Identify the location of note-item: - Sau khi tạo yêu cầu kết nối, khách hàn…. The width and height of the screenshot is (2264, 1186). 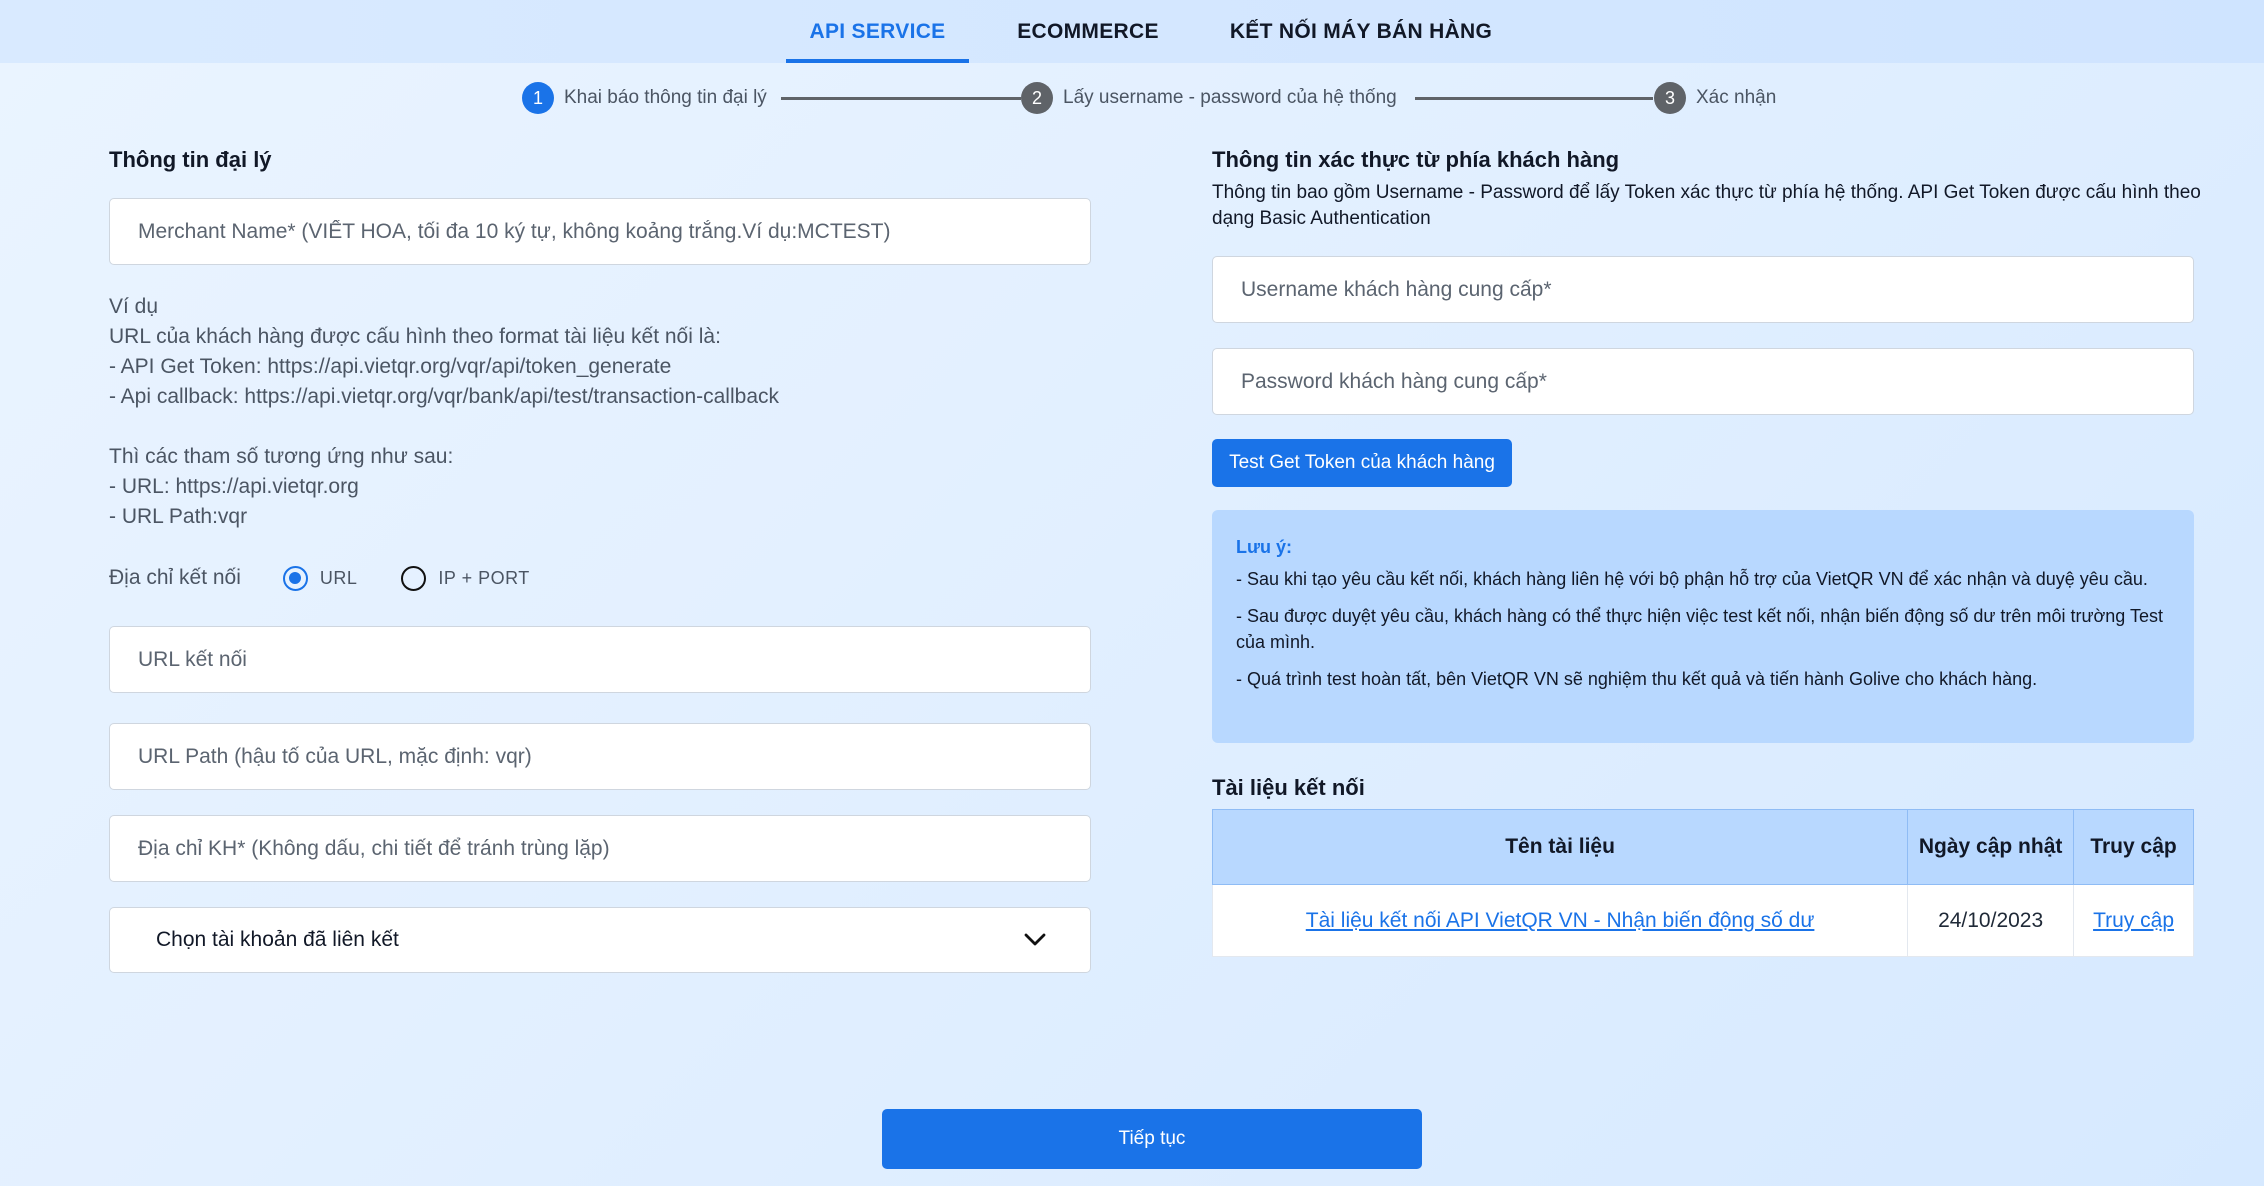
(1692, 579).